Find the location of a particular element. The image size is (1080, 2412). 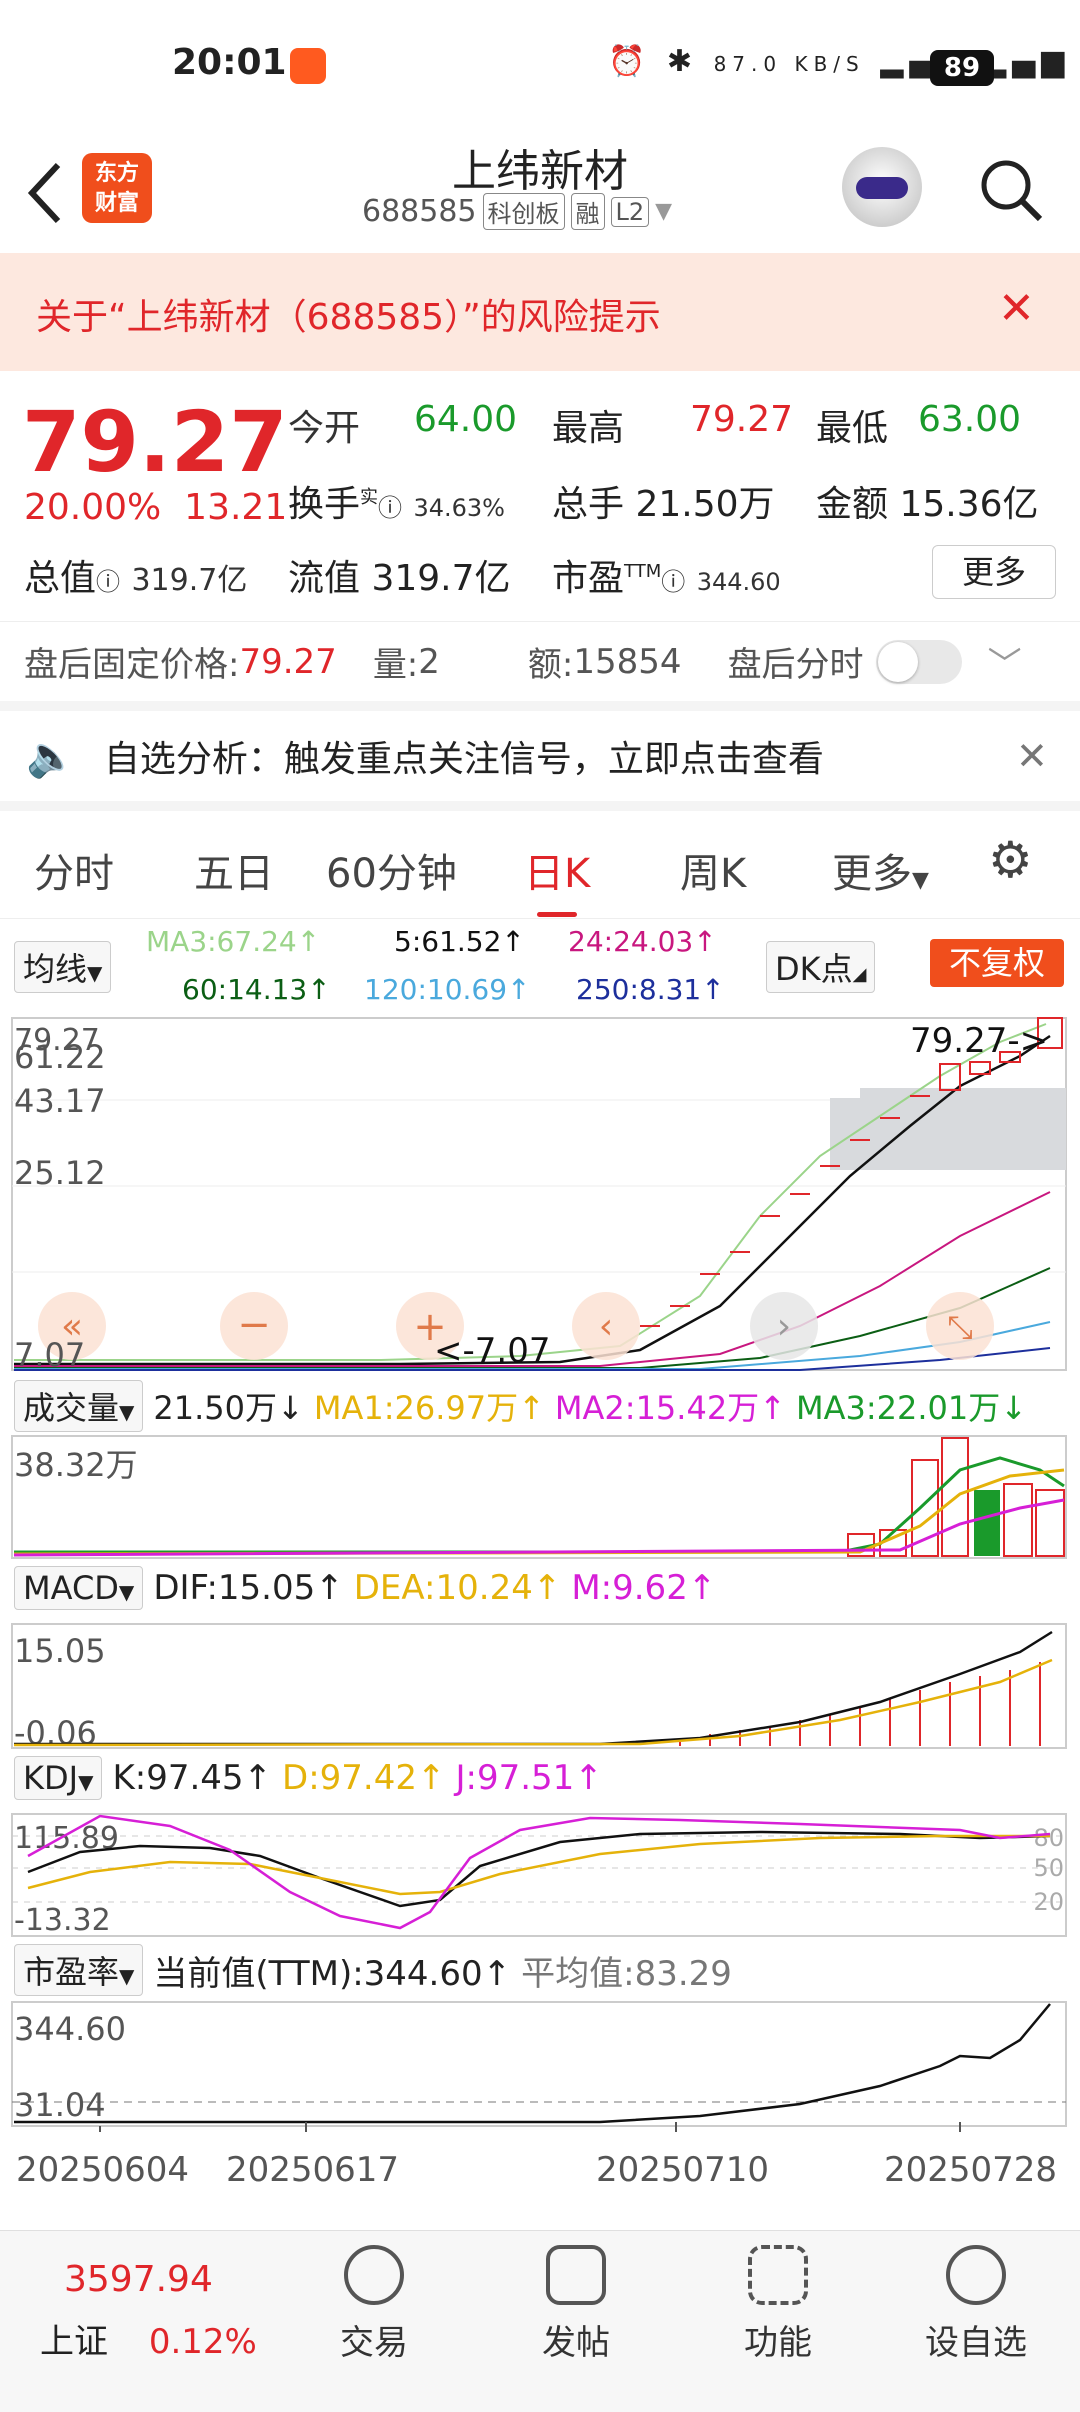

high-value: 79.27 is located at coordinates (742, 419).